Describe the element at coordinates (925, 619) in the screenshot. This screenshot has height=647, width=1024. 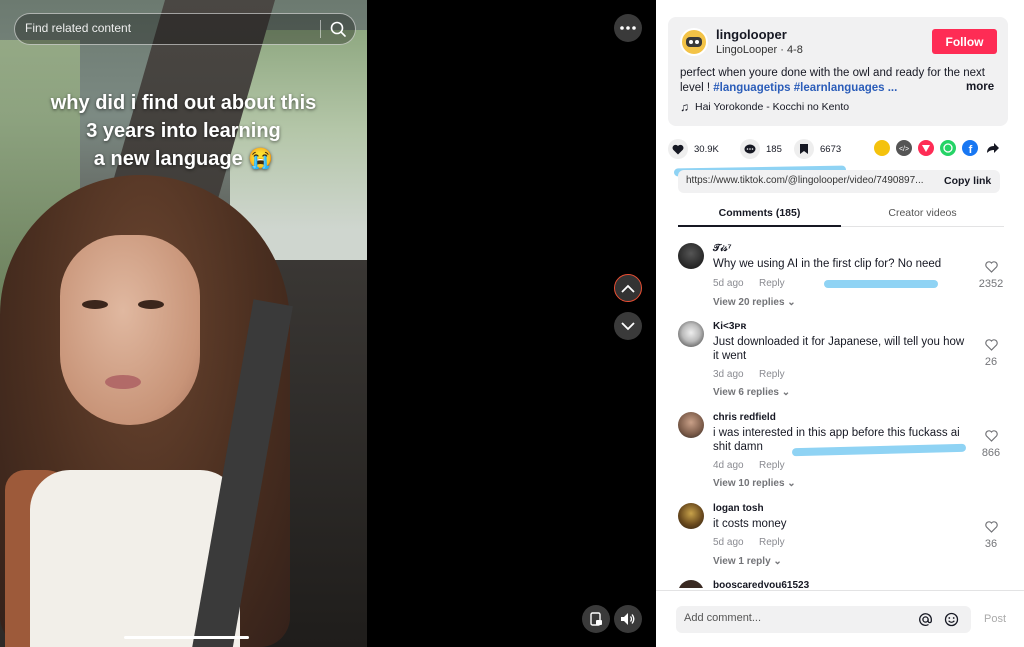
I see `mention-icon` at that location.